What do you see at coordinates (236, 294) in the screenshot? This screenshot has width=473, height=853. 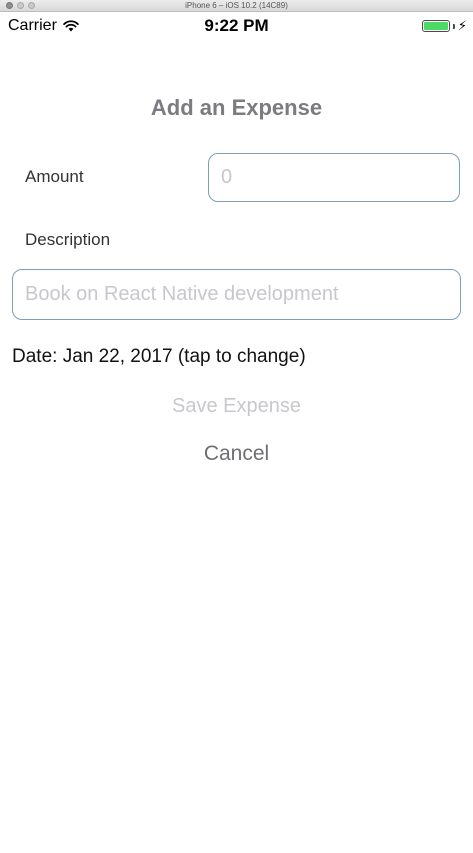 I see `description-input` at bounding box center [236, 294].